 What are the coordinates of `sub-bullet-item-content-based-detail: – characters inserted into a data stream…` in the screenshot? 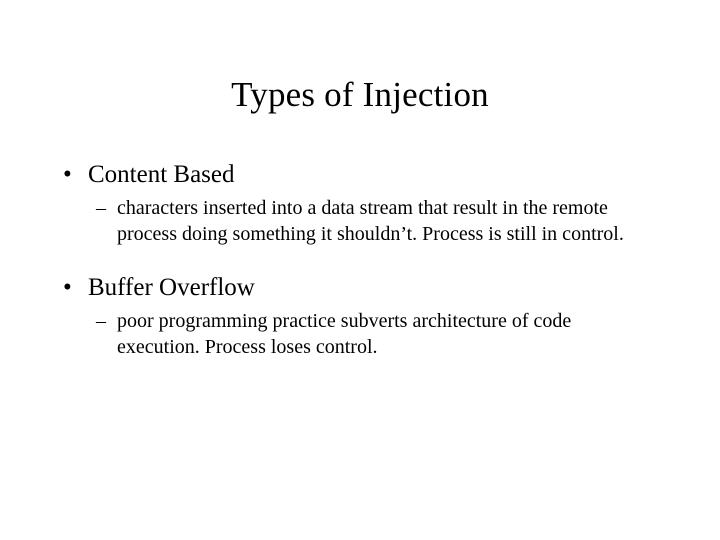 It's located at (386, 221).